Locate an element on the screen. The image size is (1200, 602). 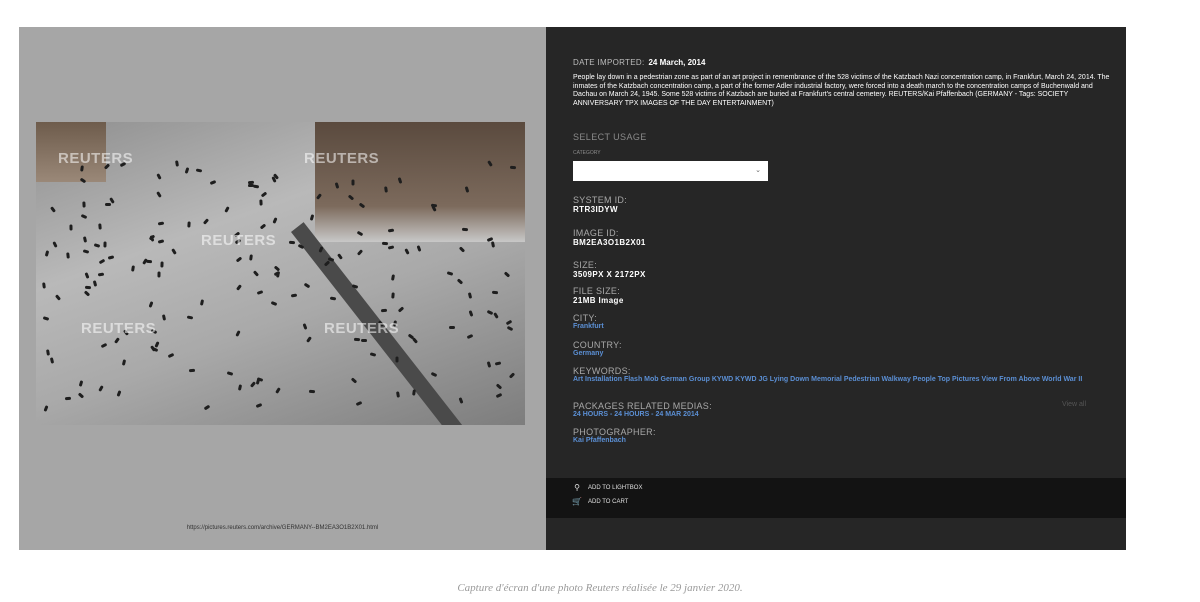
size-field: SIZE: 3509PX X 2172PX is located at coordinates (609, 270).